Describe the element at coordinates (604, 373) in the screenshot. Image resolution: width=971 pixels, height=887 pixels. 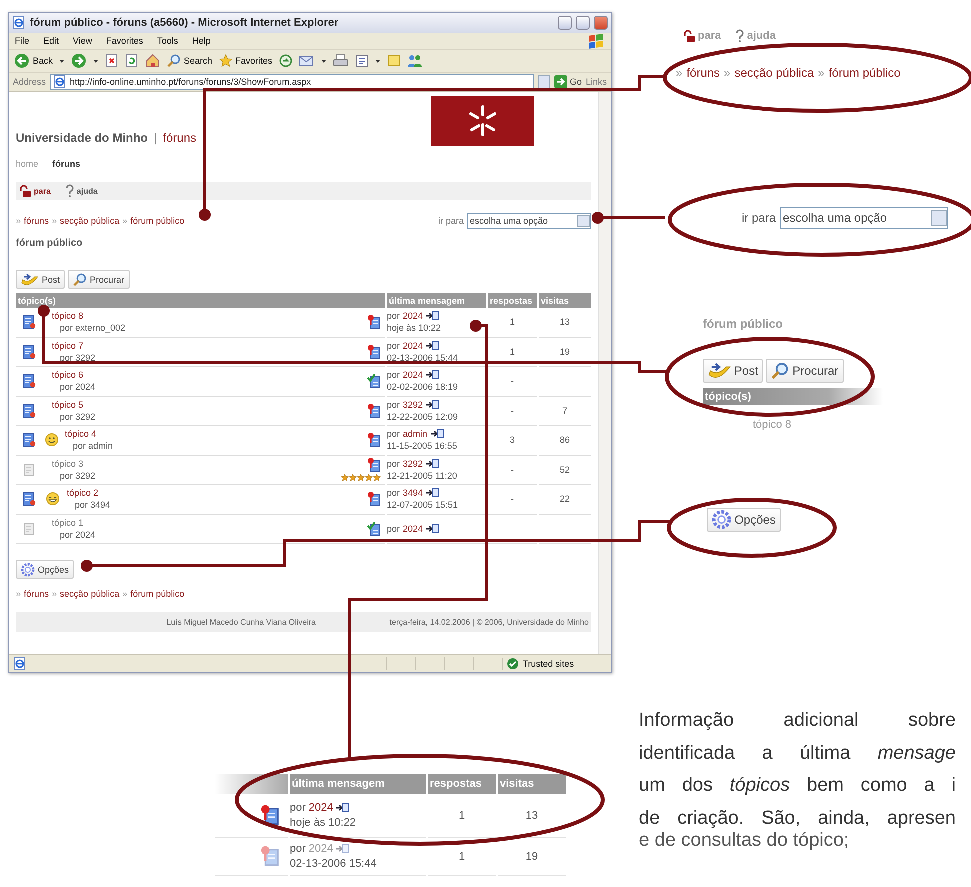
I see `scrollbar` at that location.